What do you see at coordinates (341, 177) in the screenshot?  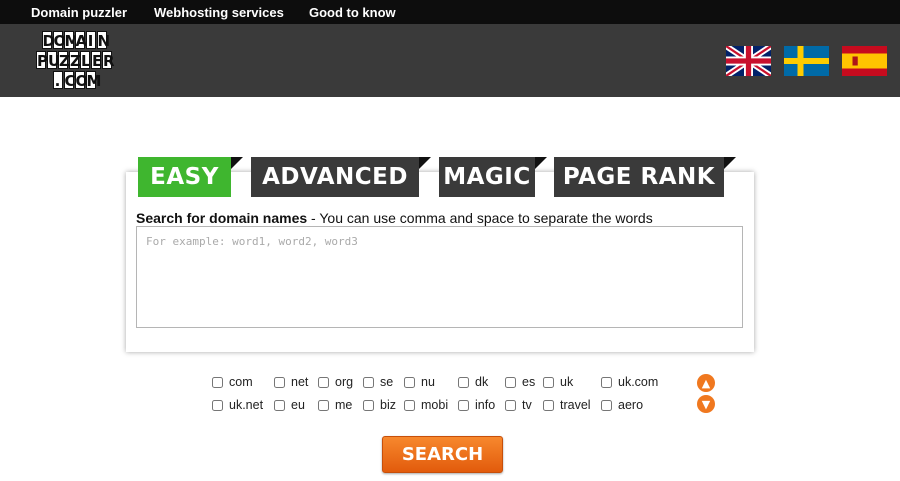 I see `tab-advanced: ADVANCED` at bounding box center [341, 177].